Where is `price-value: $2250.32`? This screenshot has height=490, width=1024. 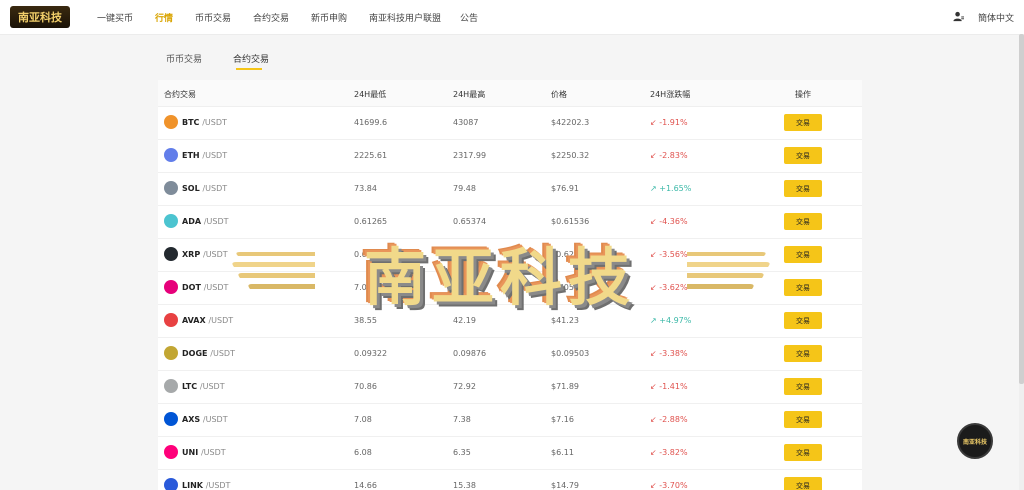 price-value: $2250.32 is located at coordinates (570, 155).